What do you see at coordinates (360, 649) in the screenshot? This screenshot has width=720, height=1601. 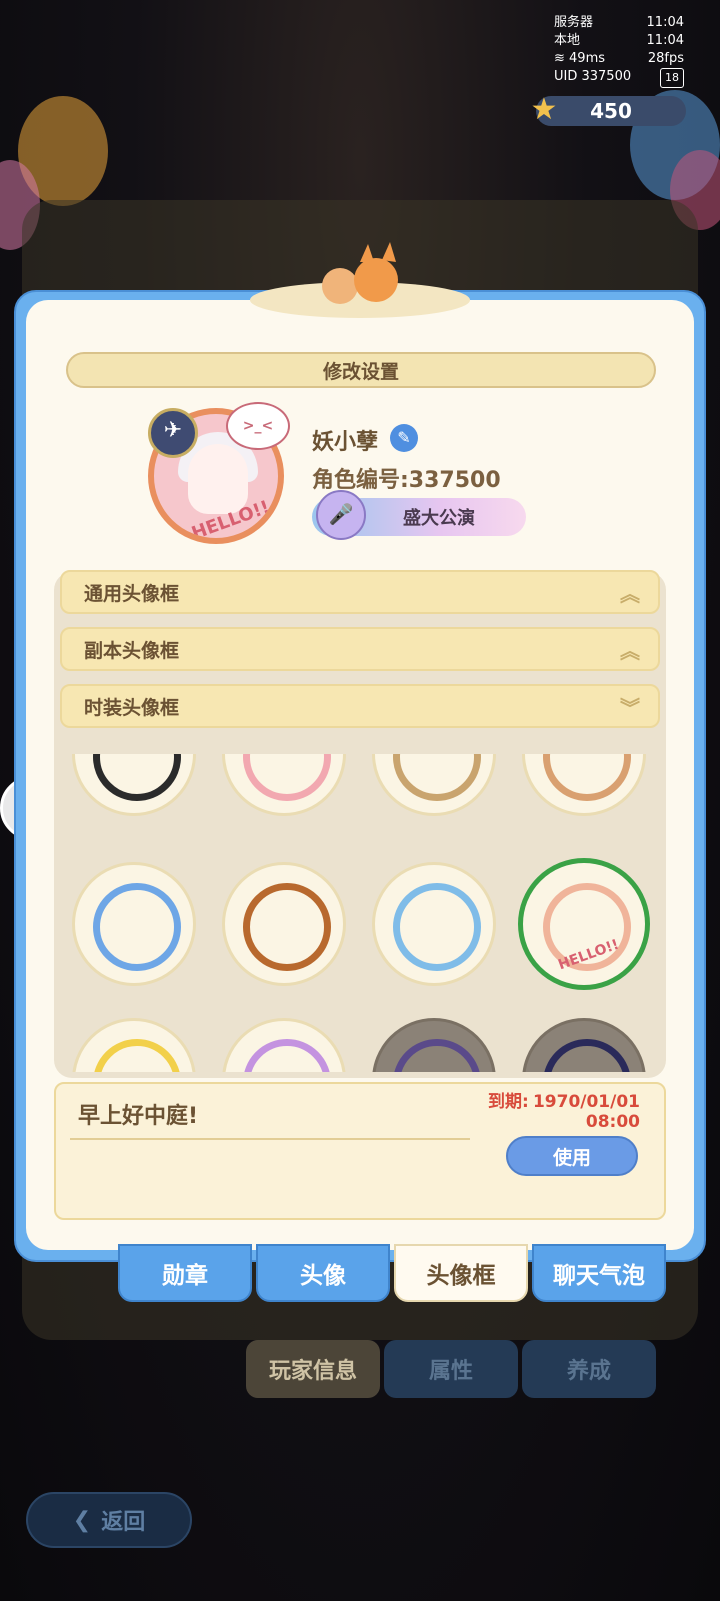 I see `category-dungeon-frames: 副本头像框 ︽` at bounding box center [360, 649].